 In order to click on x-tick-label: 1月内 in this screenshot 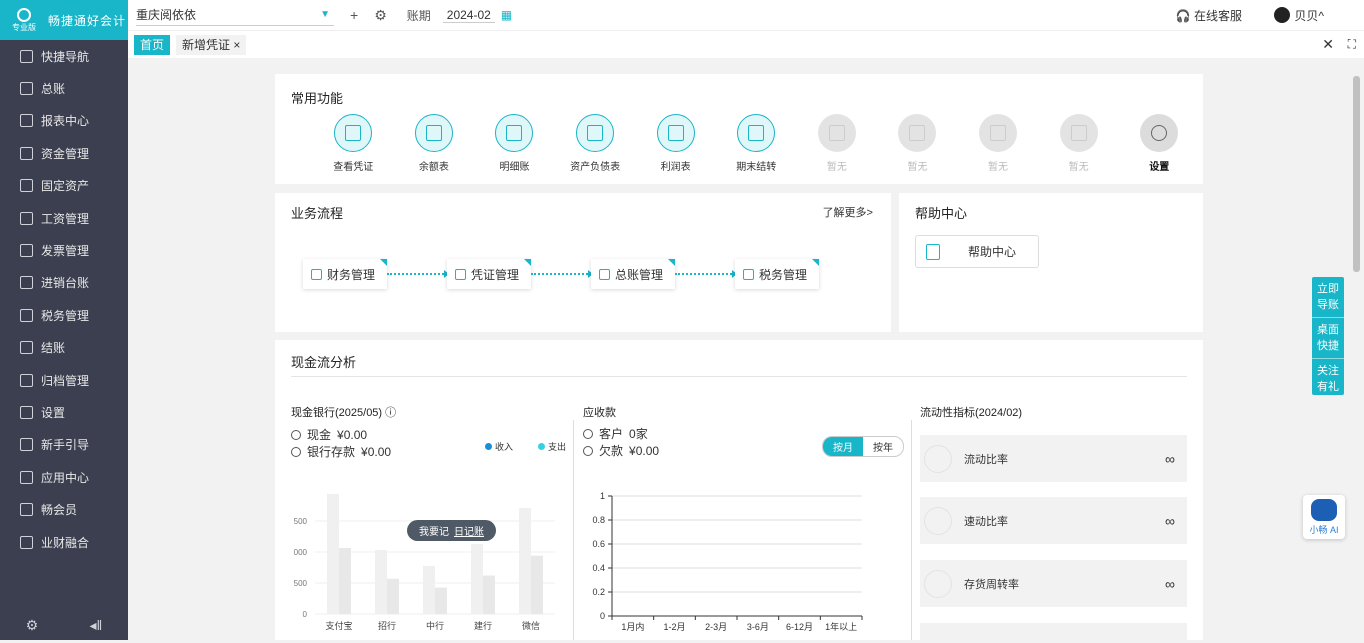, I will do `click(632, 626)`.